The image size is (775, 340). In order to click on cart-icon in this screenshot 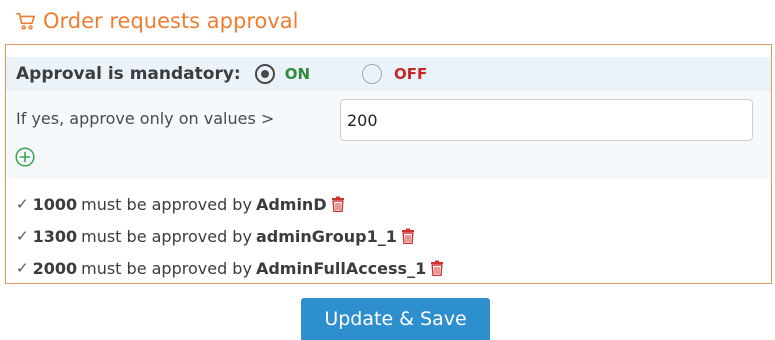, I will do `click(26, 21)`.